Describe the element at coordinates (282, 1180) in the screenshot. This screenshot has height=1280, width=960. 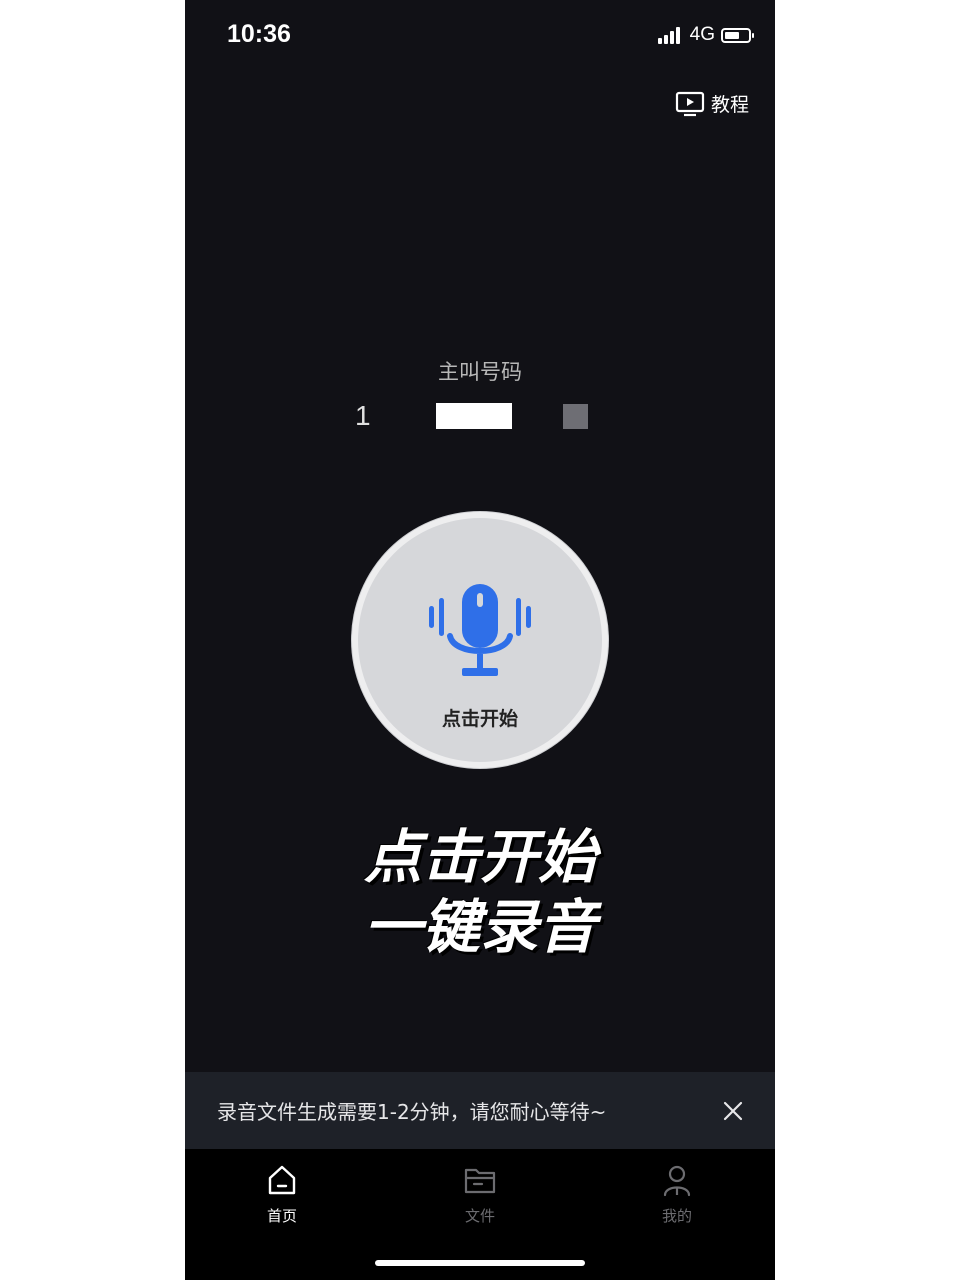
I see `home-icon` at that location.